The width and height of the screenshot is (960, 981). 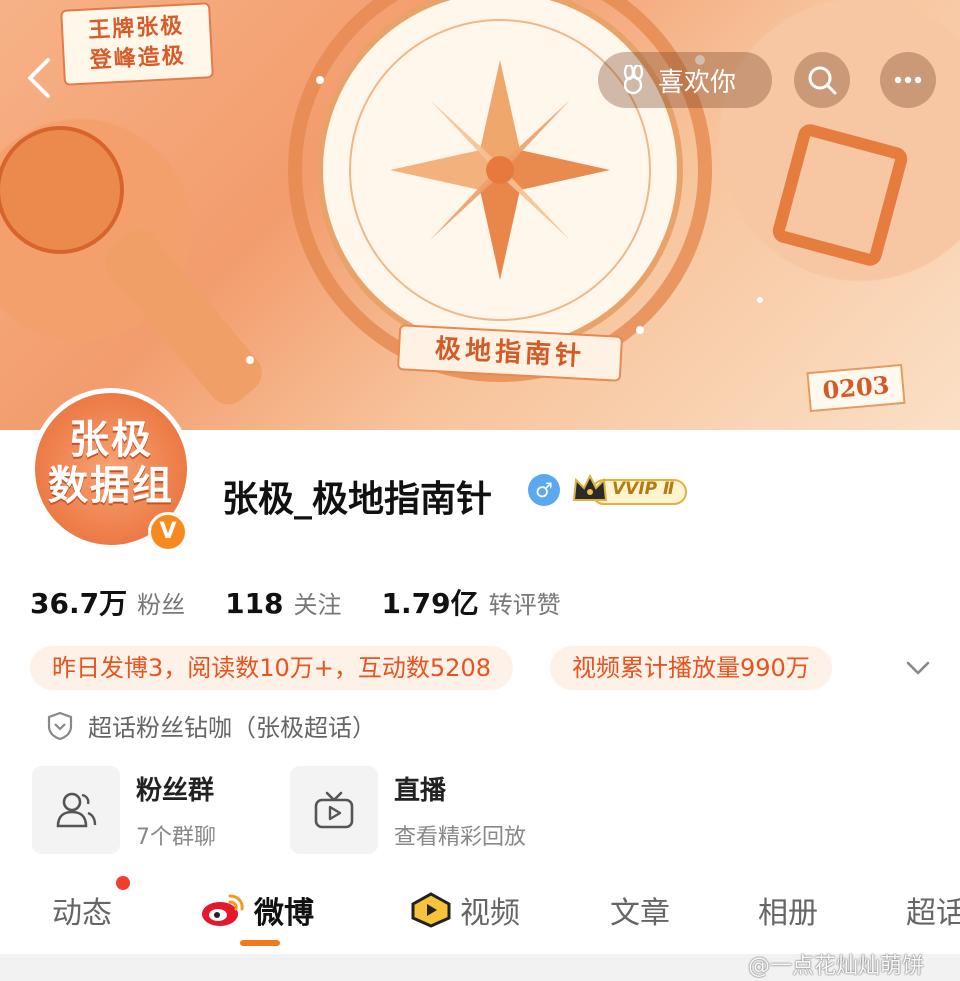 What do you see at coordinates (175, 790) in the screenshot?
I see `card-title: 粉丝群` at bounding box center [175, 790].